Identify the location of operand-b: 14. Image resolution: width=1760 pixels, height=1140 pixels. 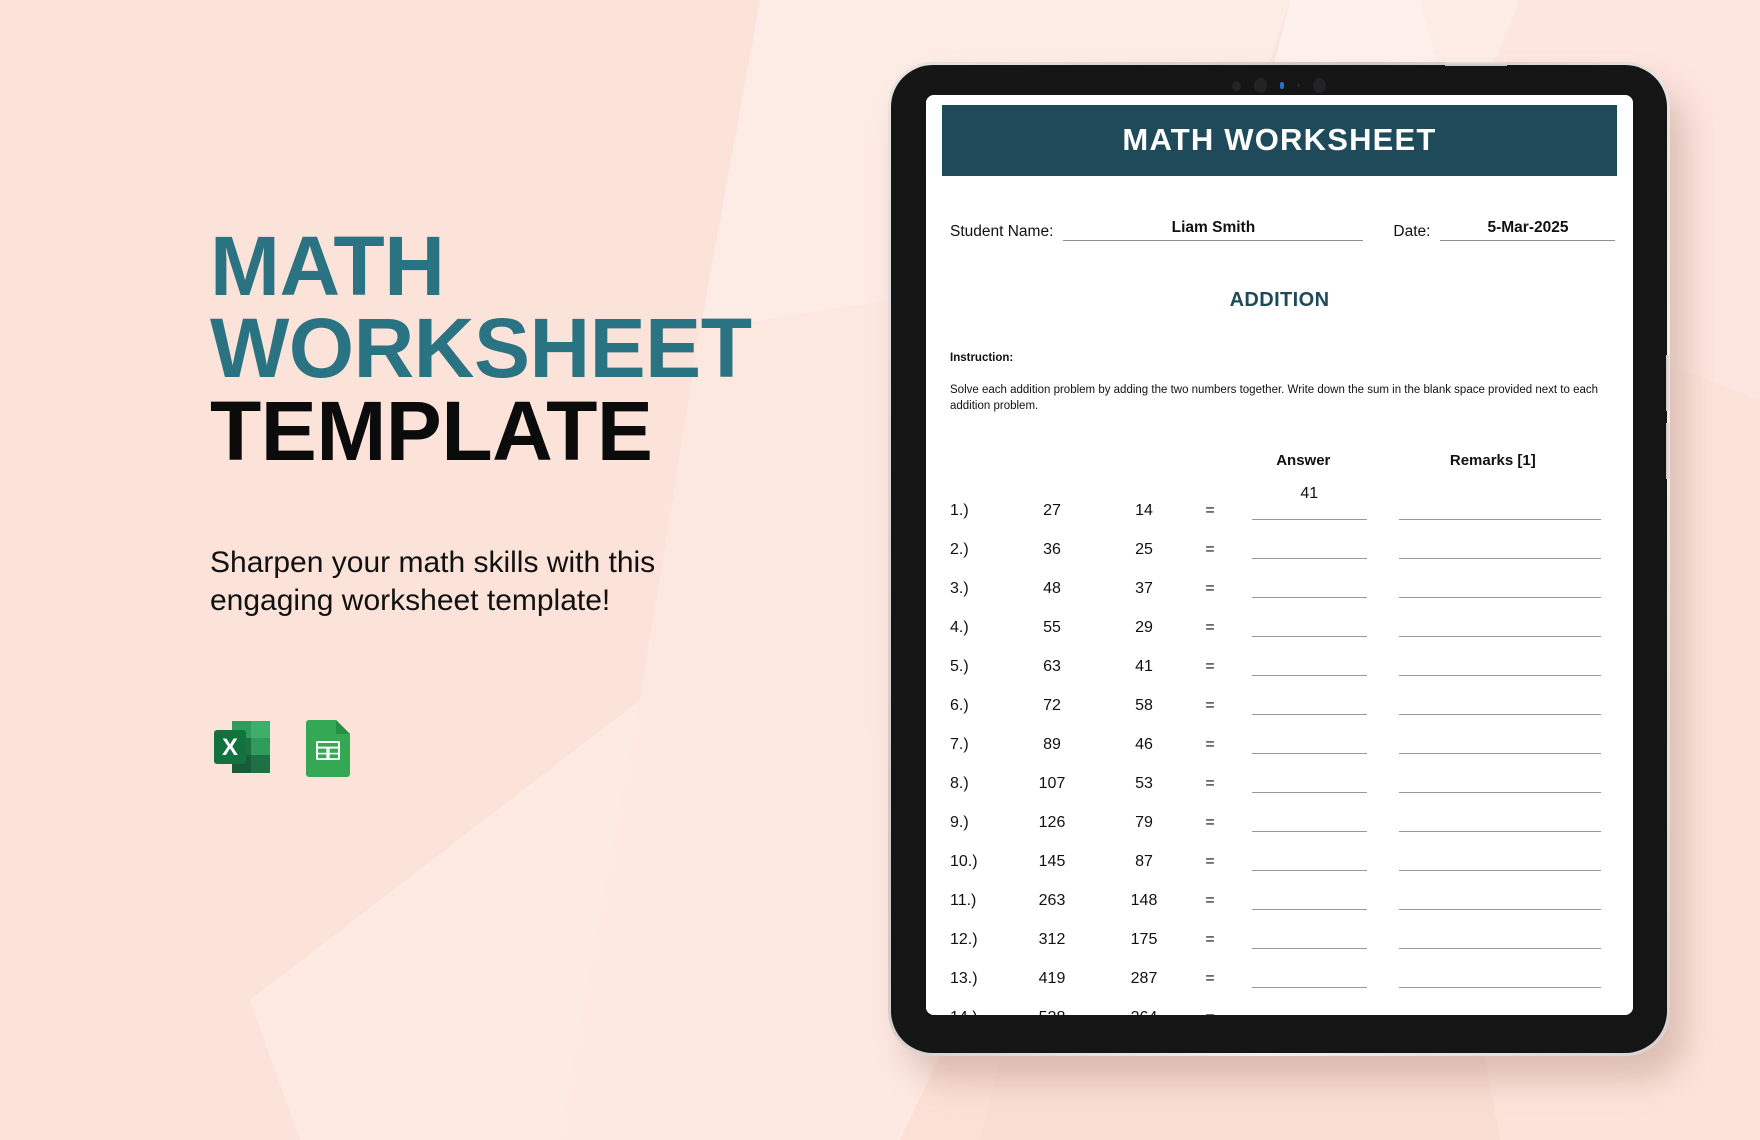
(1144, 511).